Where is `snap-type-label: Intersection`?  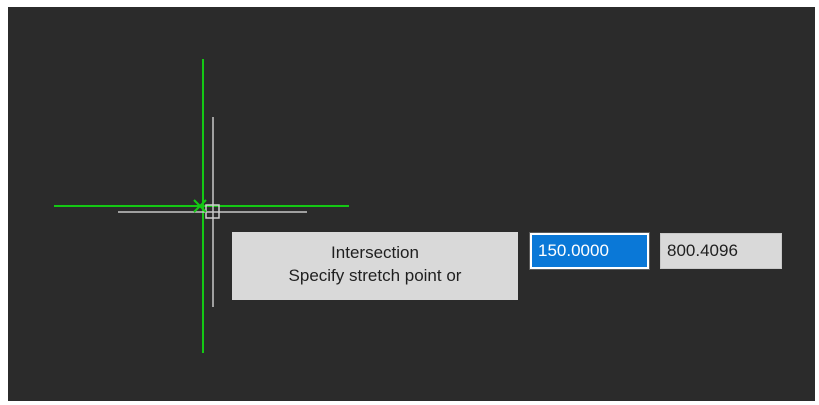
snap-type-label: Intersection is located at coordinates (375, 252).